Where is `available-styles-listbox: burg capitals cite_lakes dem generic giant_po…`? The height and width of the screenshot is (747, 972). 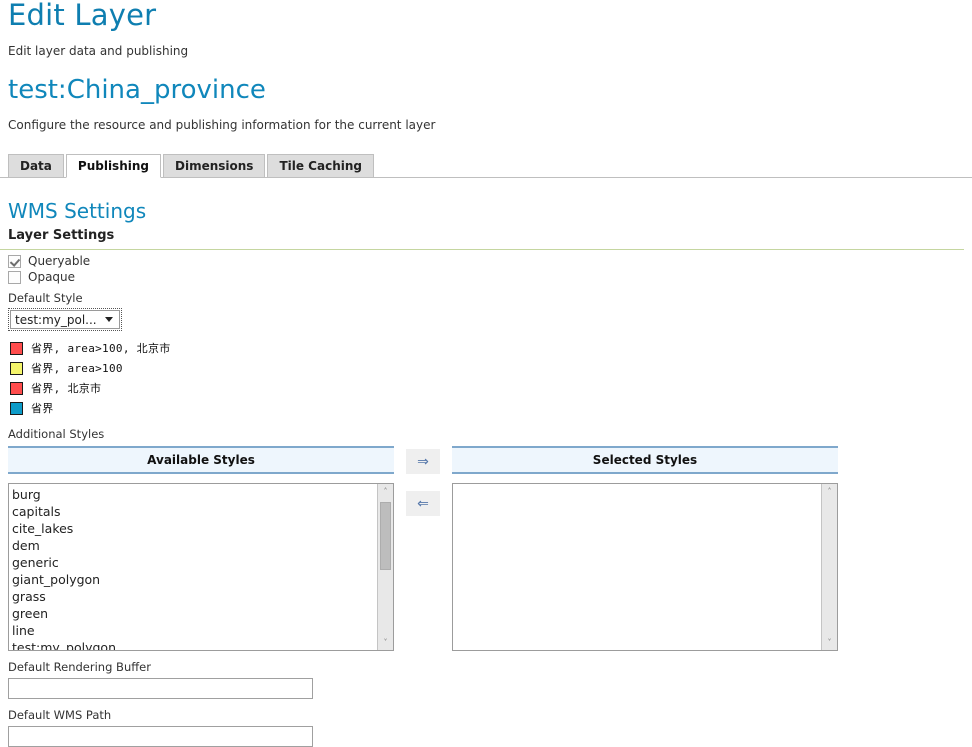 available-styles-listbox: burg capitals cite_lakes dem generic giant_po… is located at coordinates (201, 567).